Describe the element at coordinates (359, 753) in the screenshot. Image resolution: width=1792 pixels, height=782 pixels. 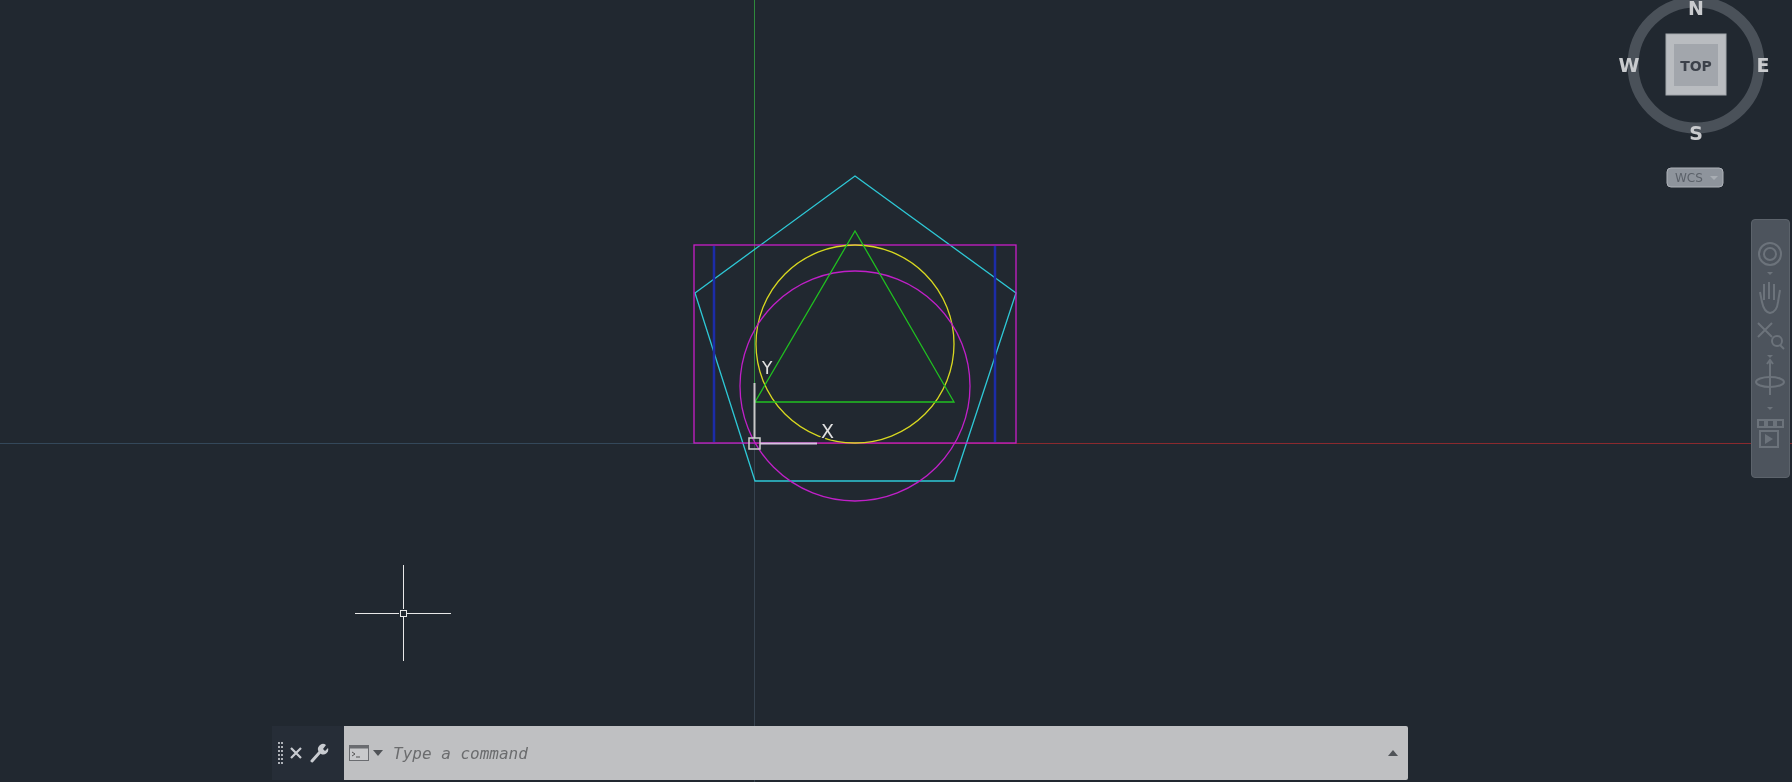
I see `terminal-icon` at that location.